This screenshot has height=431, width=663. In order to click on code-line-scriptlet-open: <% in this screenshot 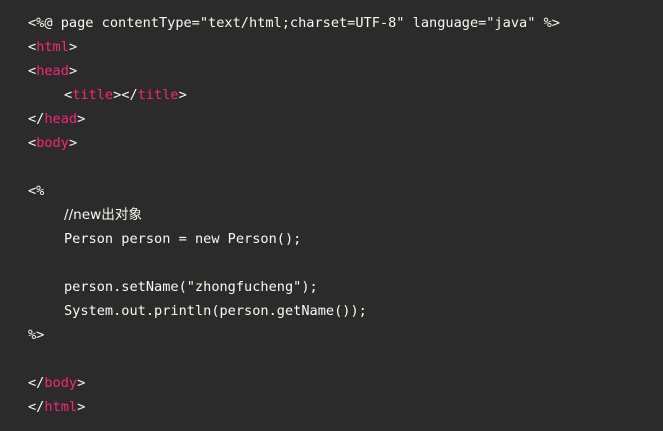, I will do `click(345, 191)`.